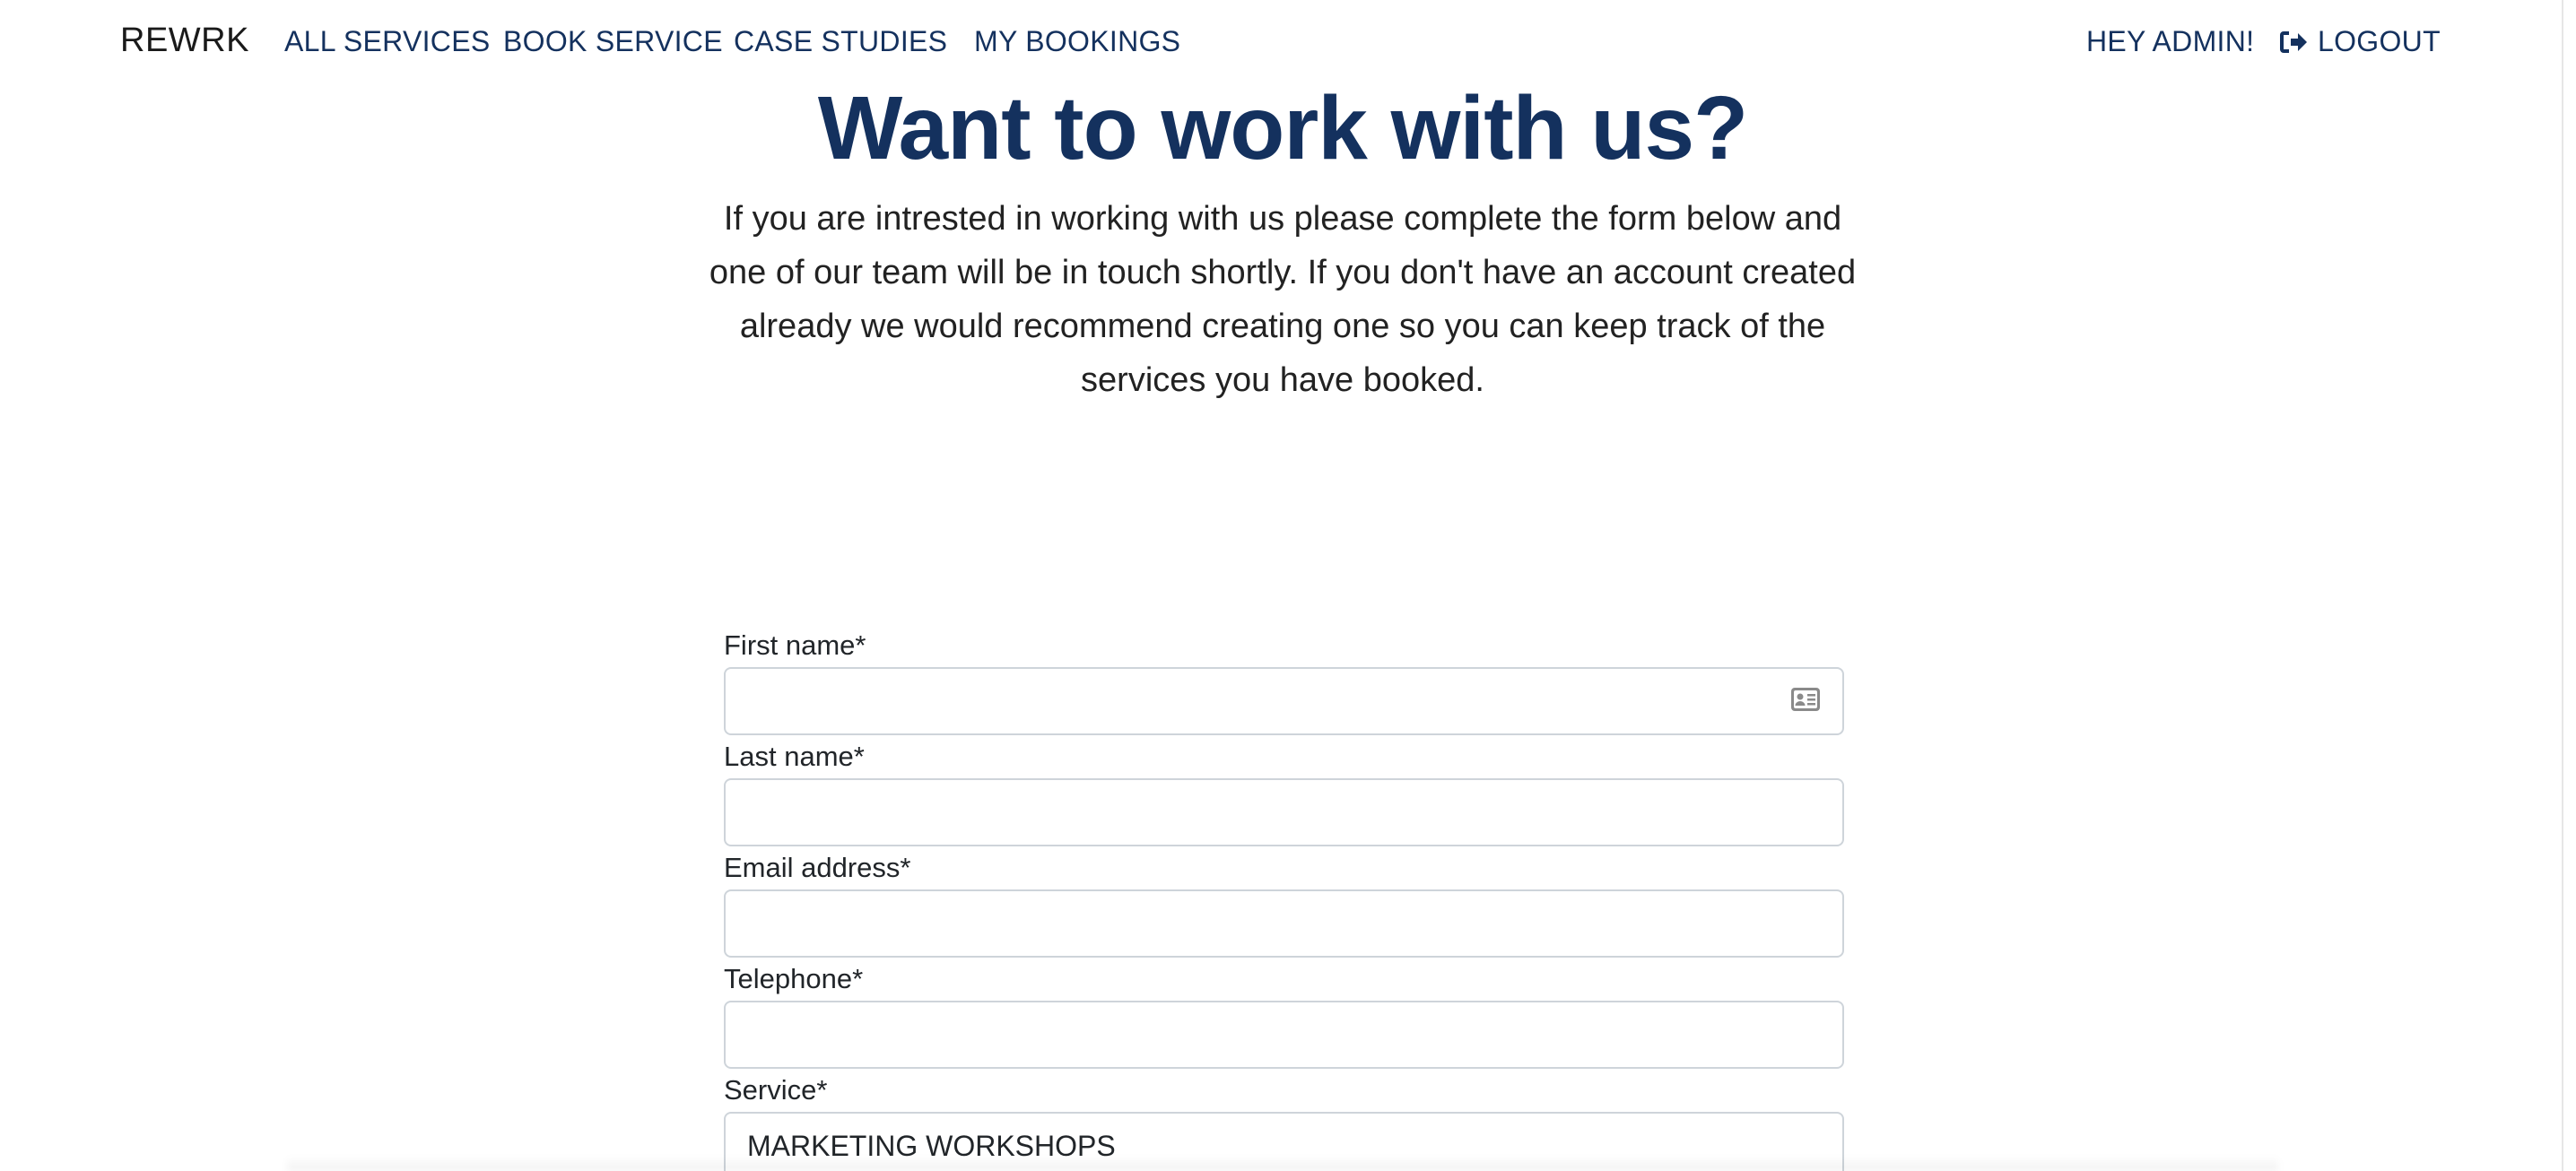  Describe the element at coordinates (776, 1090) in the screenshot. I see `service-label: Service*` at that location.